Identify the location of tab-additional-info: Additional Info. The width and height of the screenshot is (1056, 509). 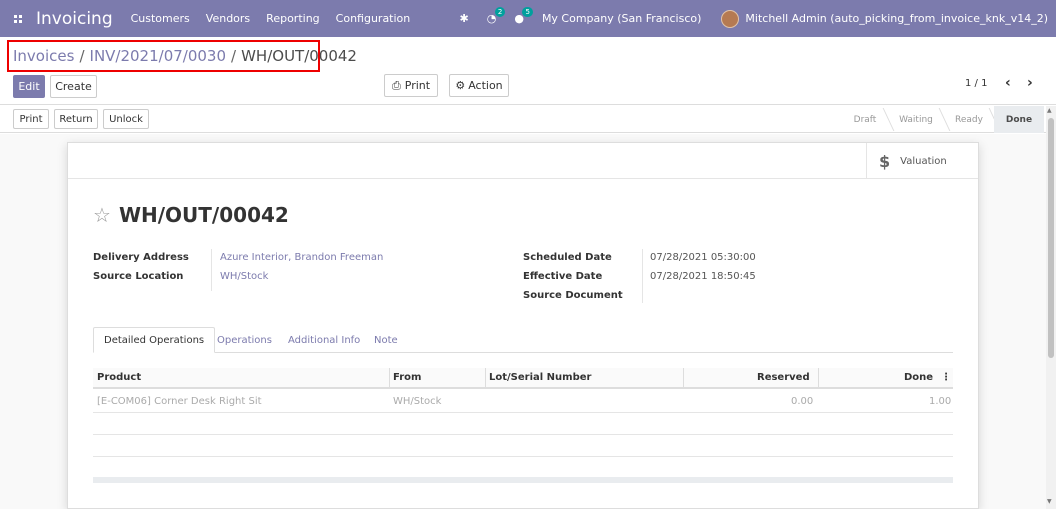
(324, 340).